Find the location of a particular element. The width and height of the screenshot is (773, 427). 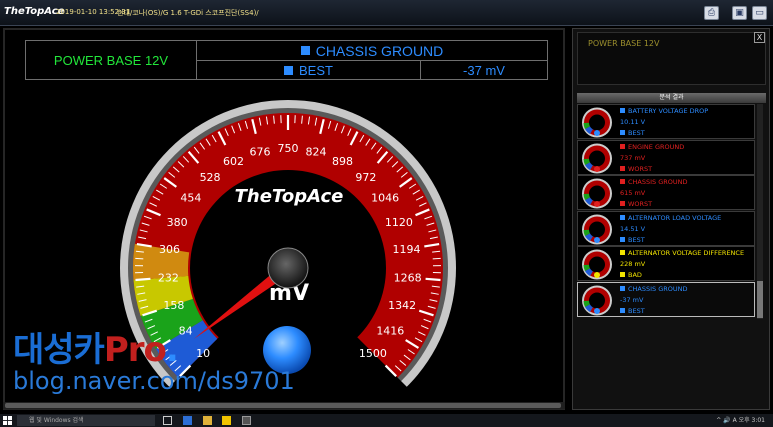

result-value: 14.51 V is located at coordinates (633, 228).